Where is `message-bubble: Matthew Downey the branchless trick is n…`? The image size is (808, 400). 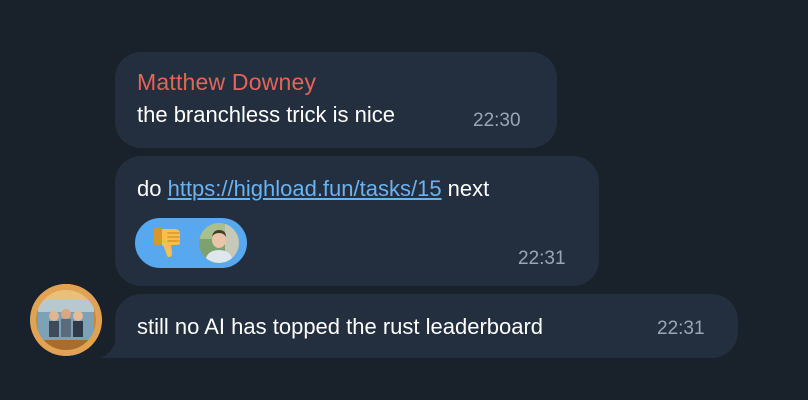 message-bubble: Matthew Downey the branchless trick is n… is located at coordinates (336, 100).